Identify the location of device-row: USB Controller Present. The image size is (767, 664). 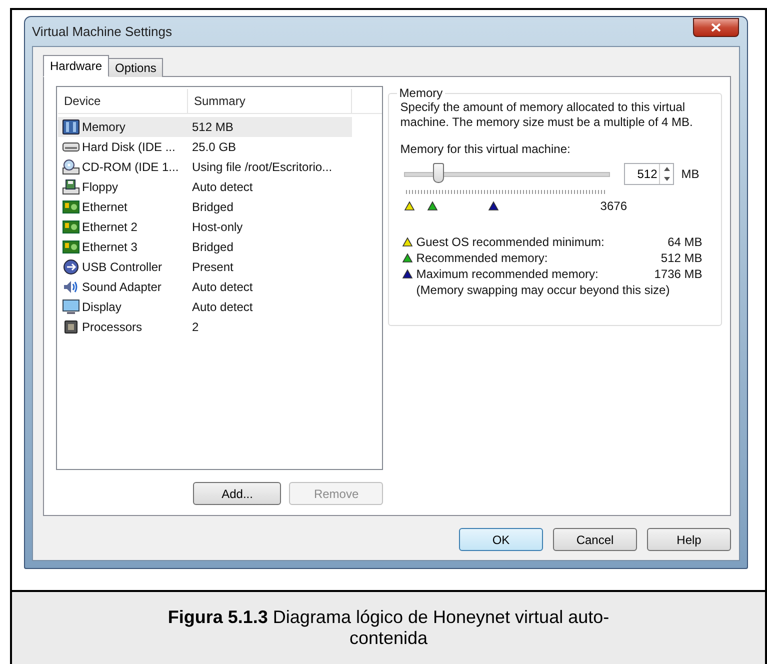
(205, 267).